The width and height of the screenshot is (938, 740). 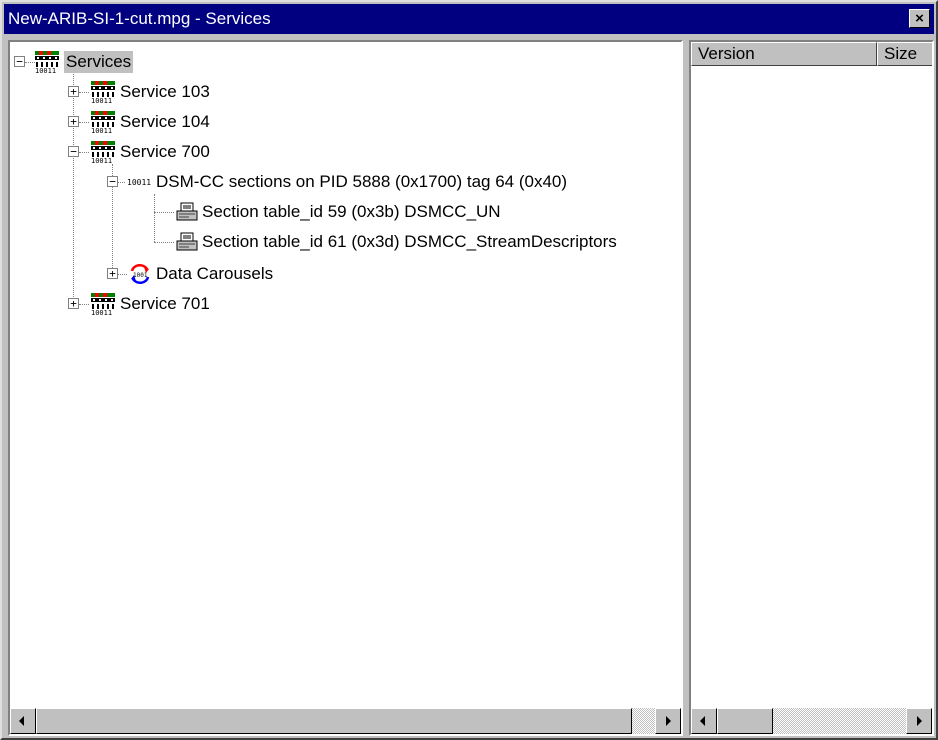 I want to click on tree-horizontal-scrollbar, so click(x=345, y=721).